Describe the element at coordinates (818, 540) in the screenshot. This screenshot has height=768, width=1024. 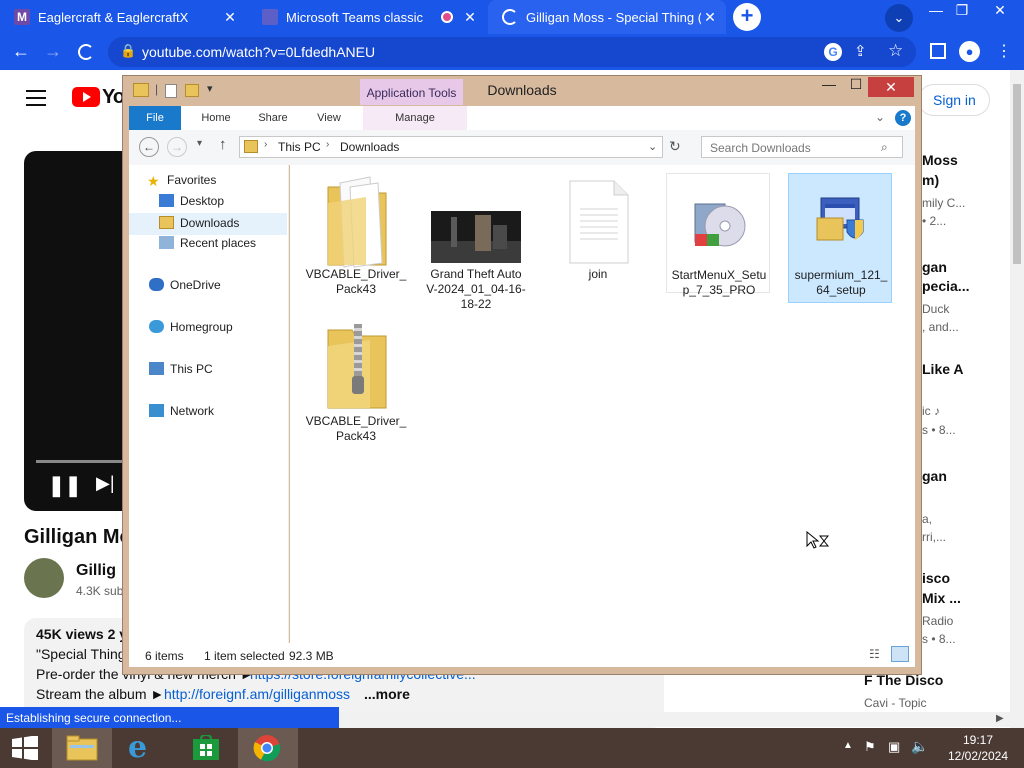
I see `busy-cursor-icon` at that location.